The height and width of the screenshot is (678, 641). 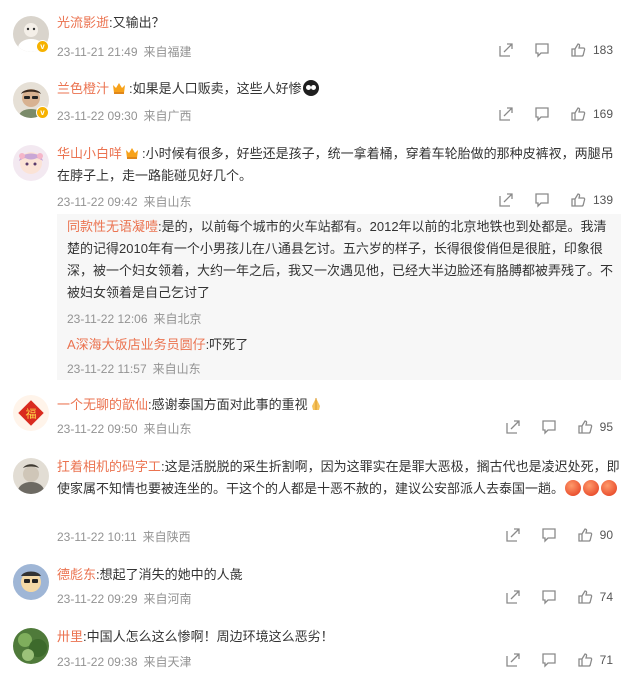 I want to click on comment-author: 光流影逝, so click(x=83, y=22).